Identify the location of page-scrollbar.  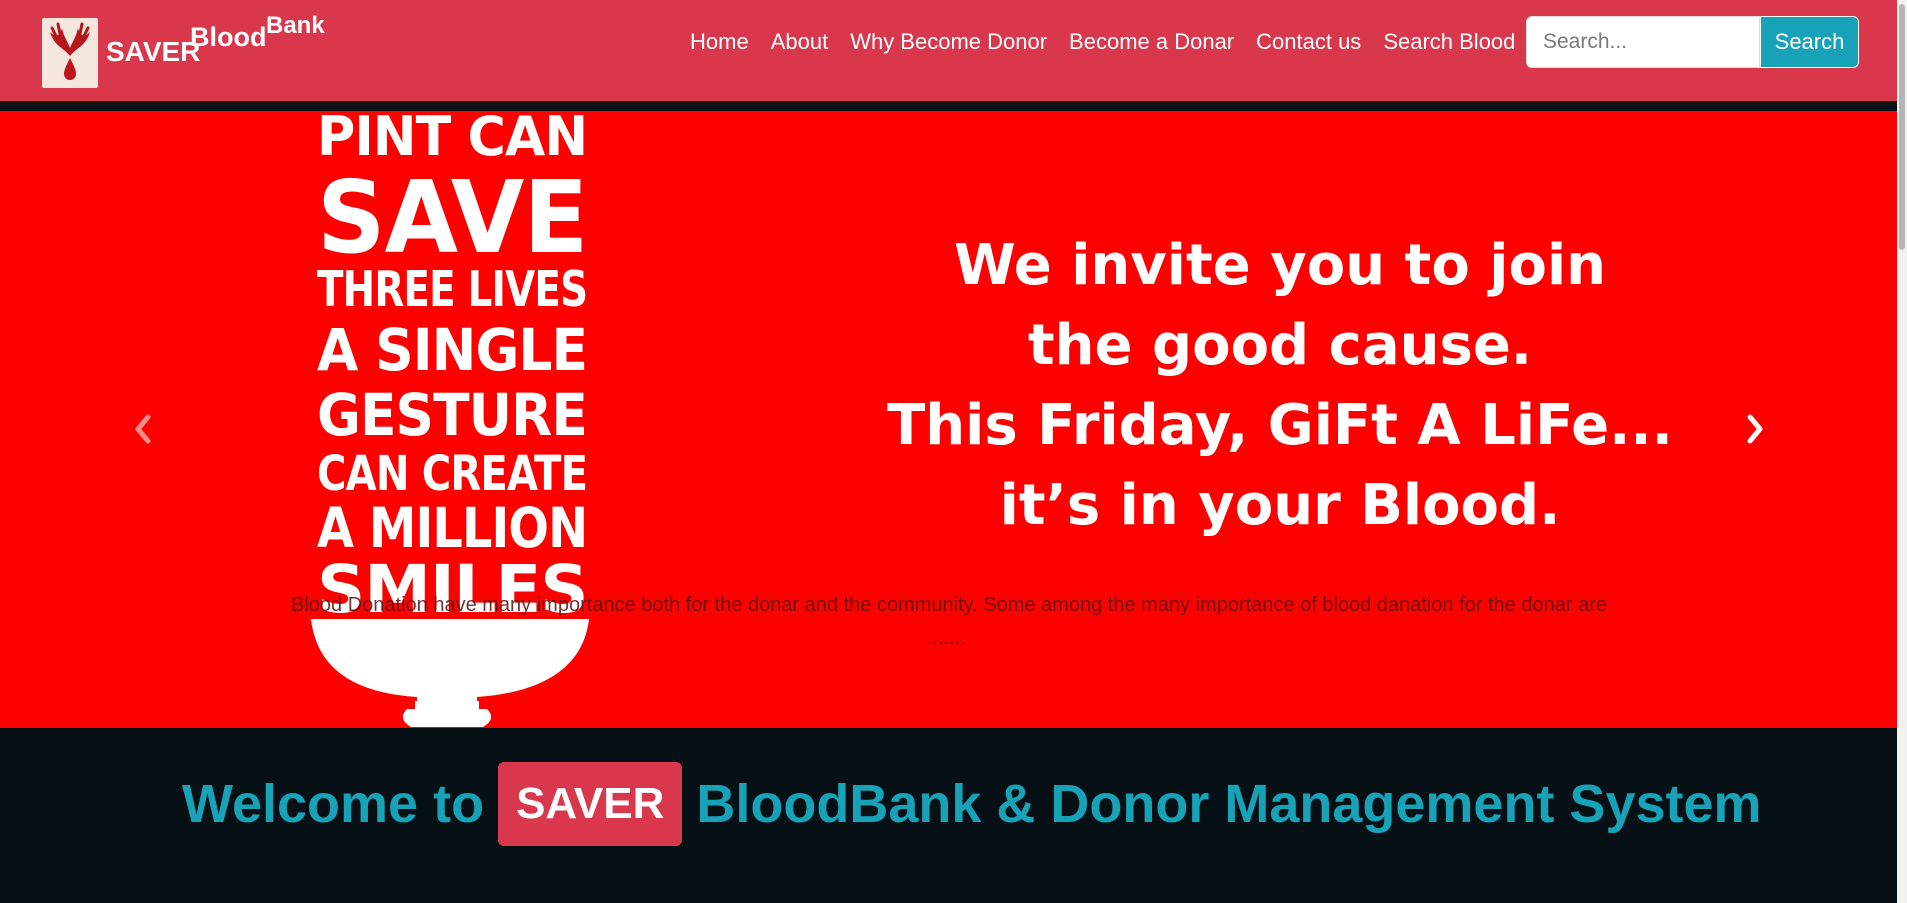
(1902, 451).